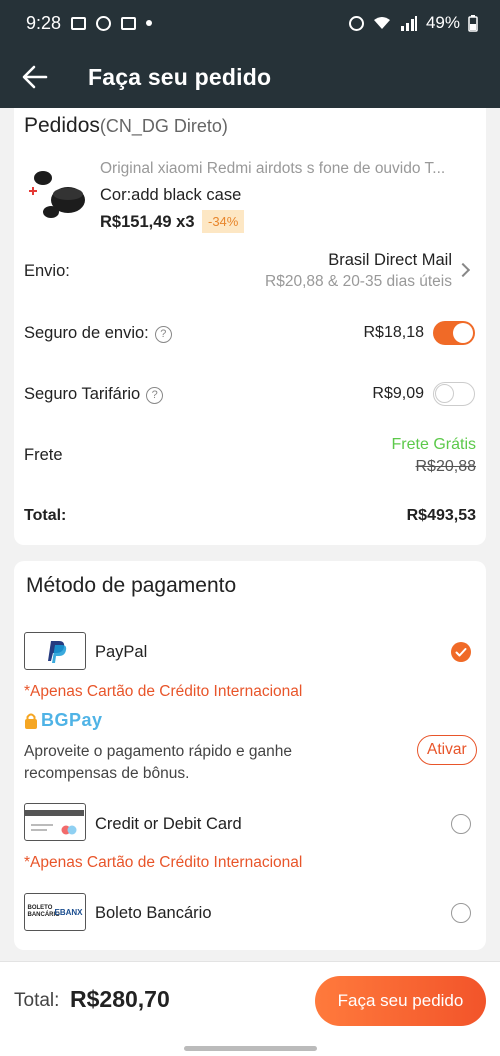 Image resolution: width=500 pixels, height=1056 pixels. What do you see at coordinates (463, 270) in the screenshot?
I see `chevron-right-icon` at bounding box center [463, 270].